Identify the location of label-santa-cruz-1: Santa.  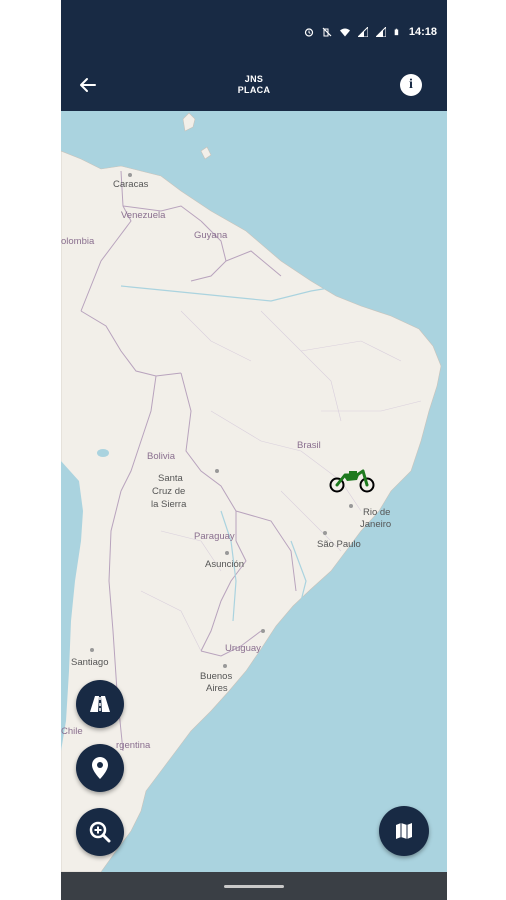
(171, 478).